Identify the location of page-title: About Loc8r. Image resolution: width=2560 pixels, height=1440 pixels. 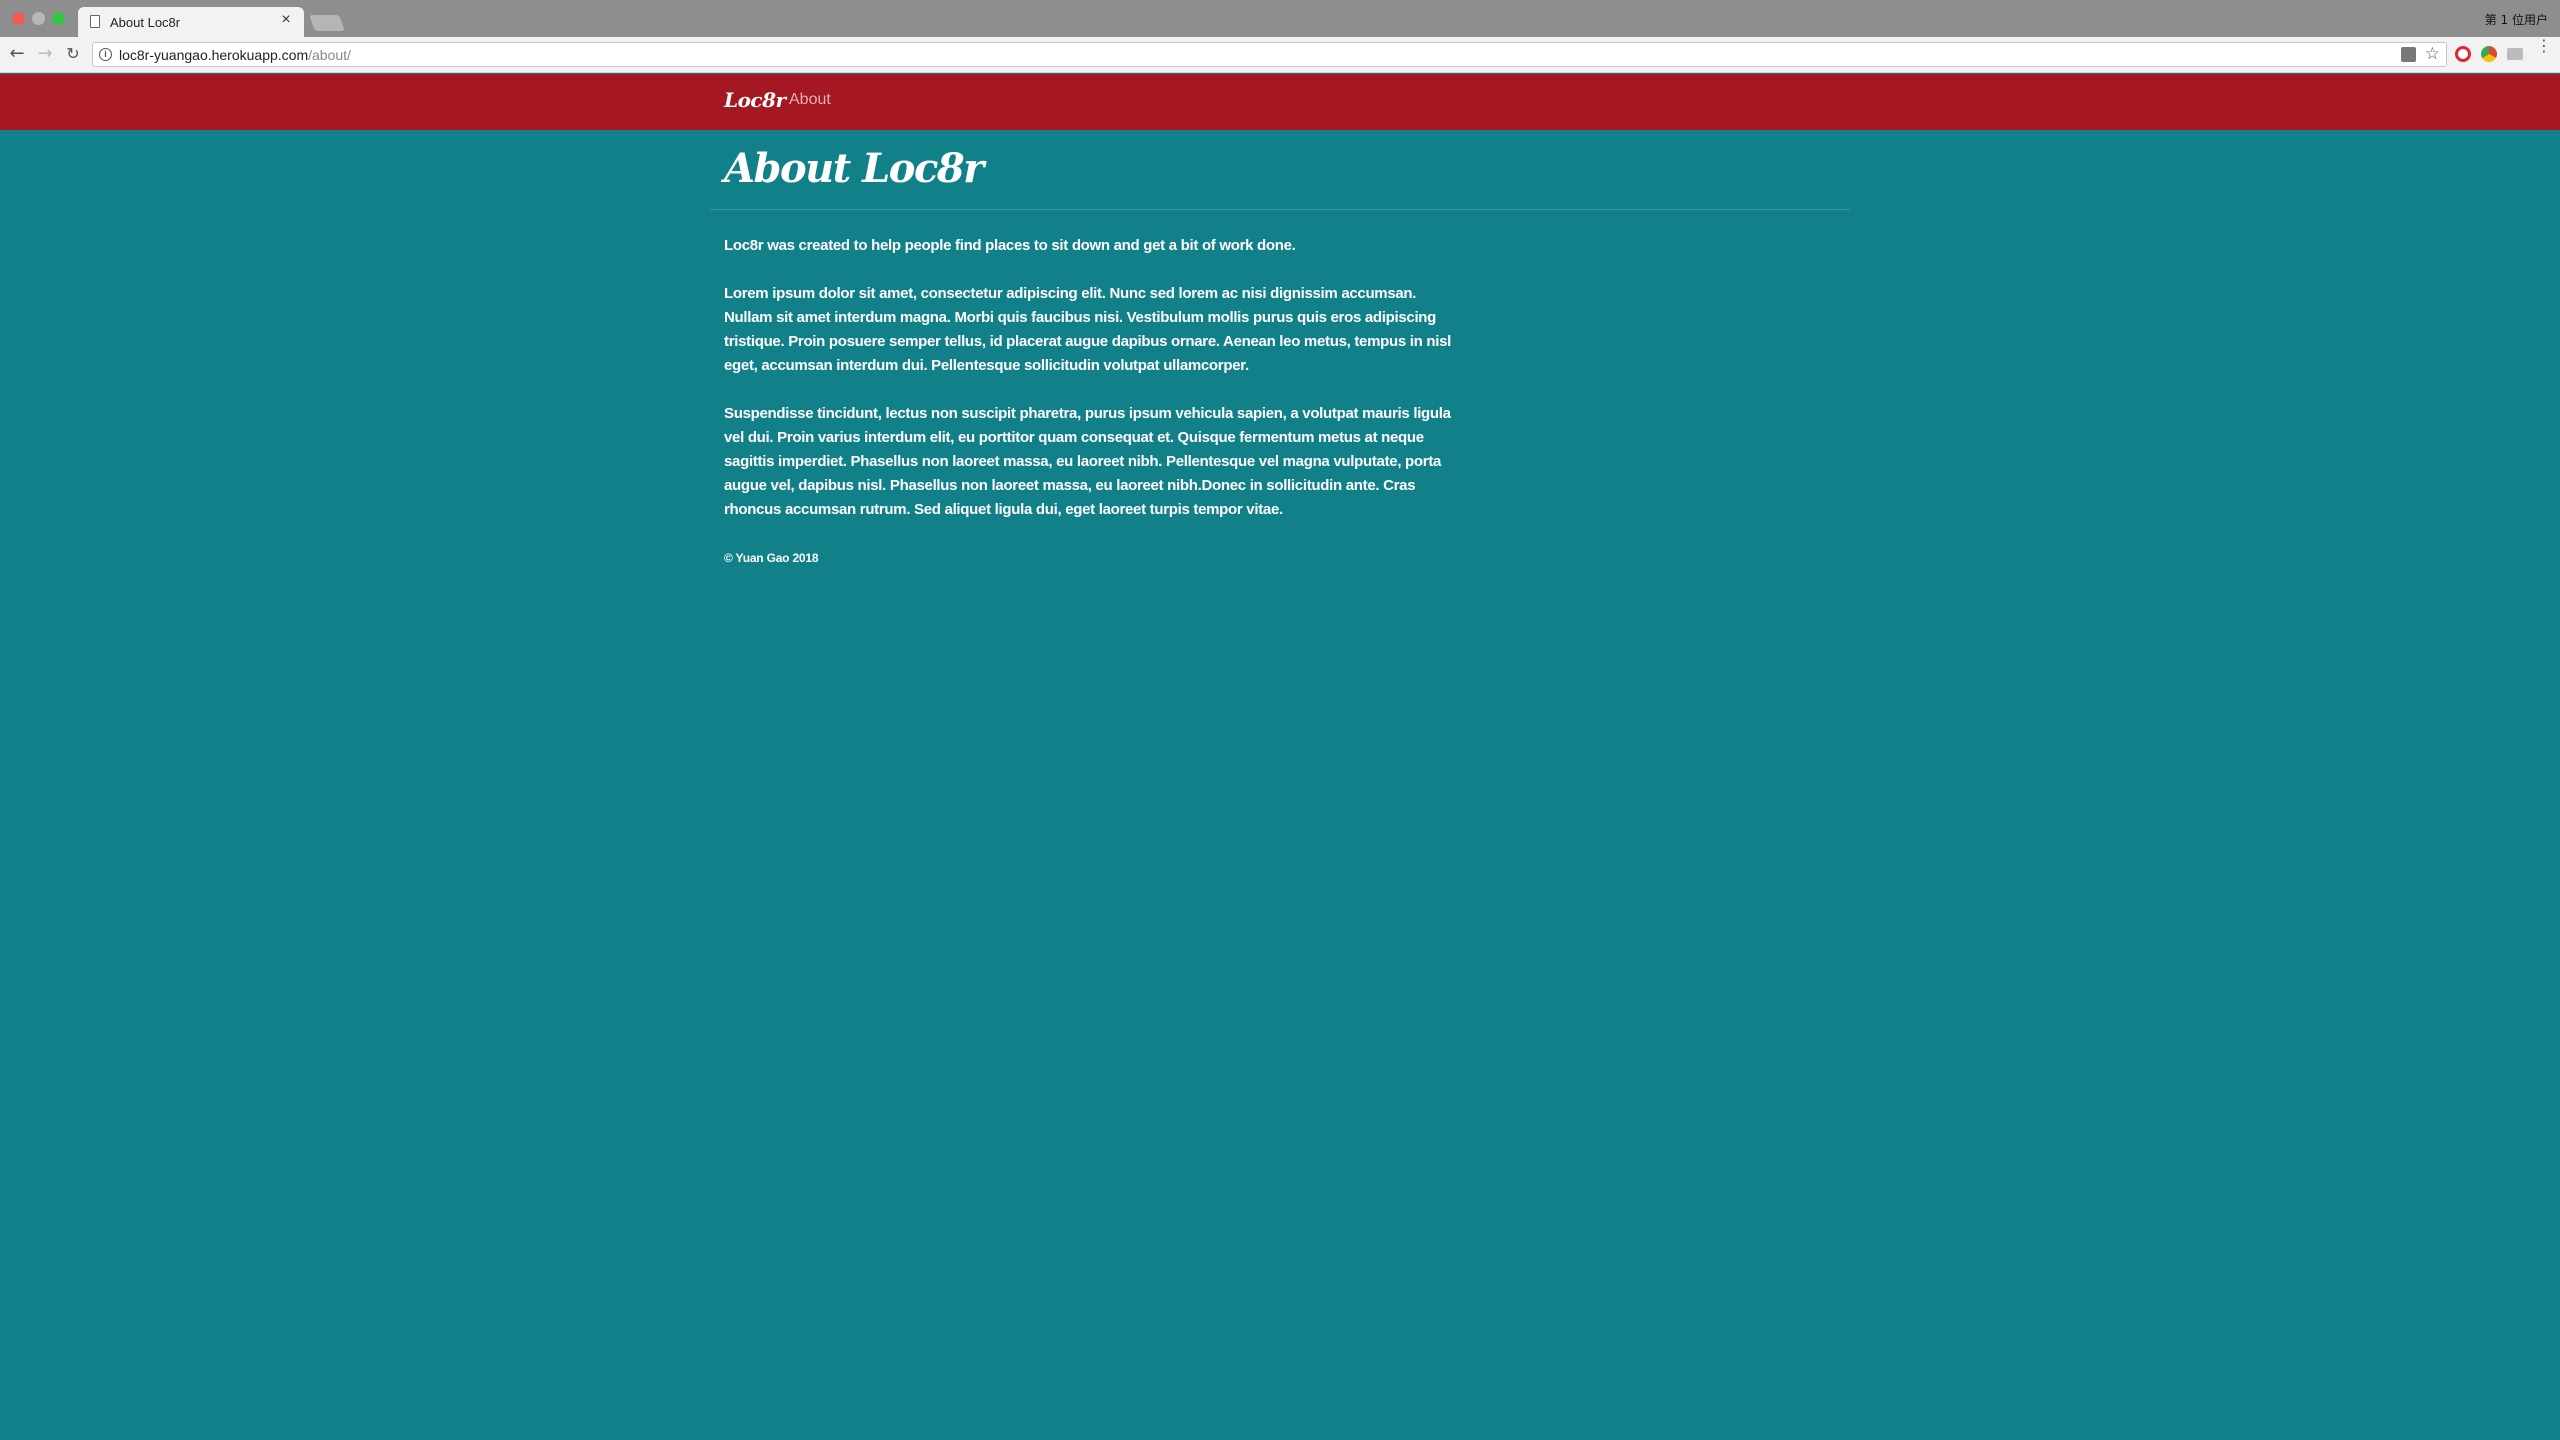
(854, 168).